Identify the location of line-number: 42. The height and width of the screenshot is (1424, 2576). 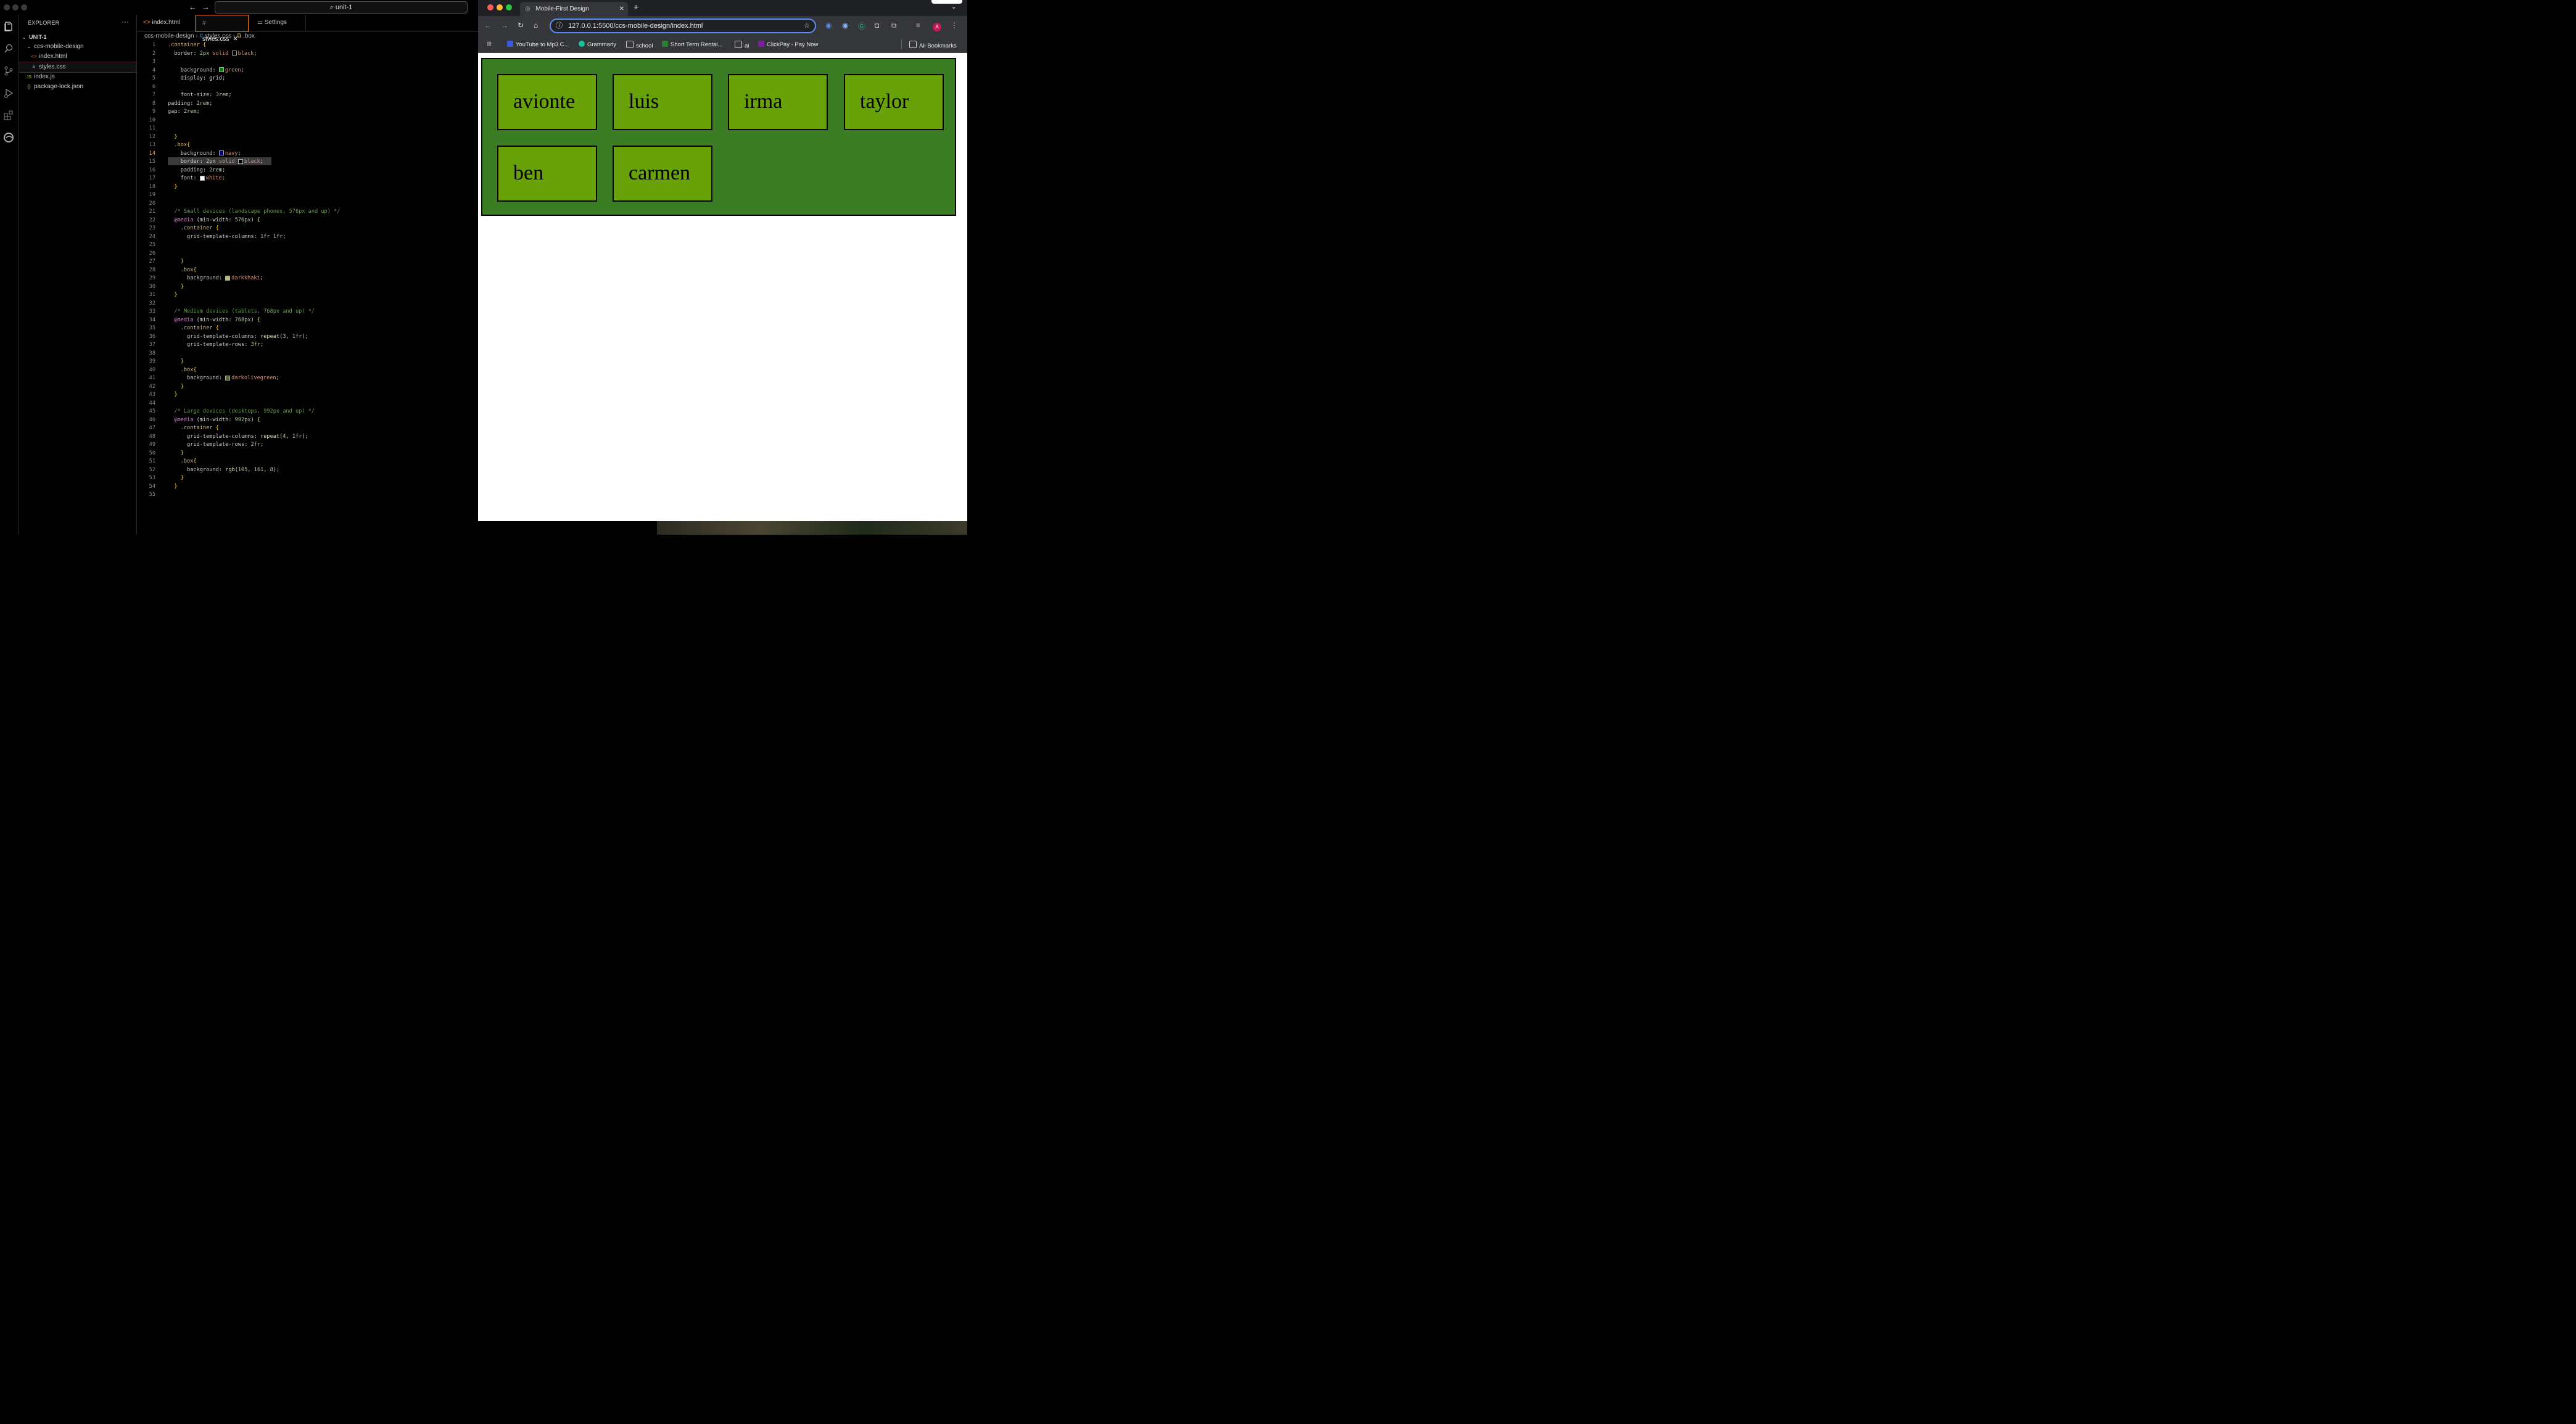
(152, 386).